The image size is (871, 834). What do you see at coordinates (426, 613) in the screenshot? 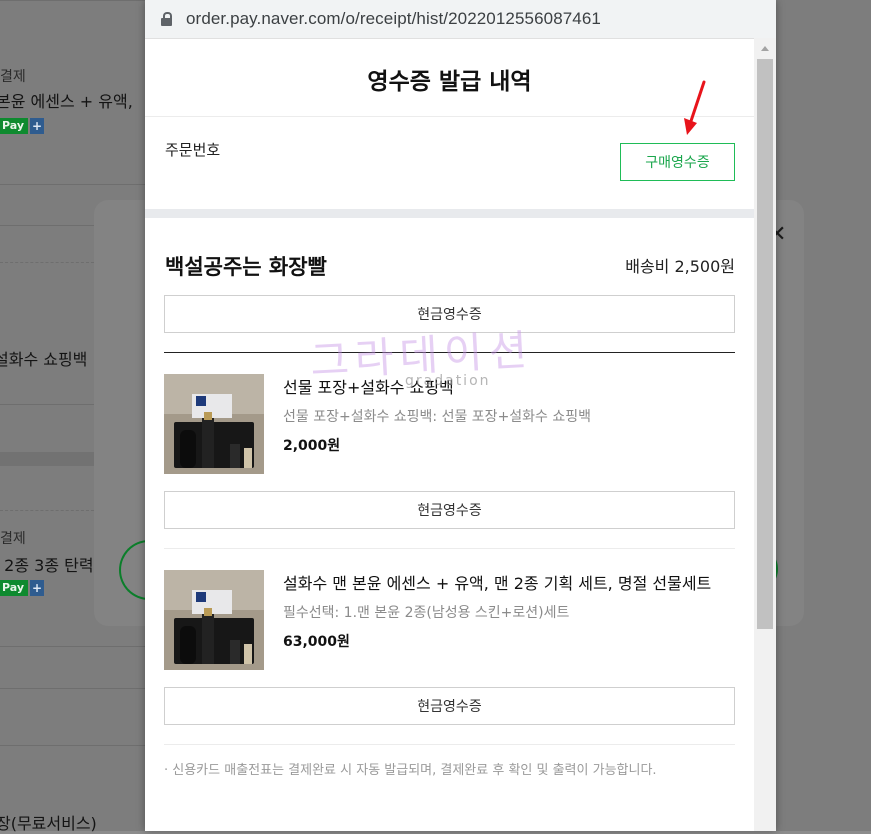
I see `item-option: 필수선택: 1.맨 본윤 2종(남성용 스킨+로션)세트` at bounding box center [426, 613].